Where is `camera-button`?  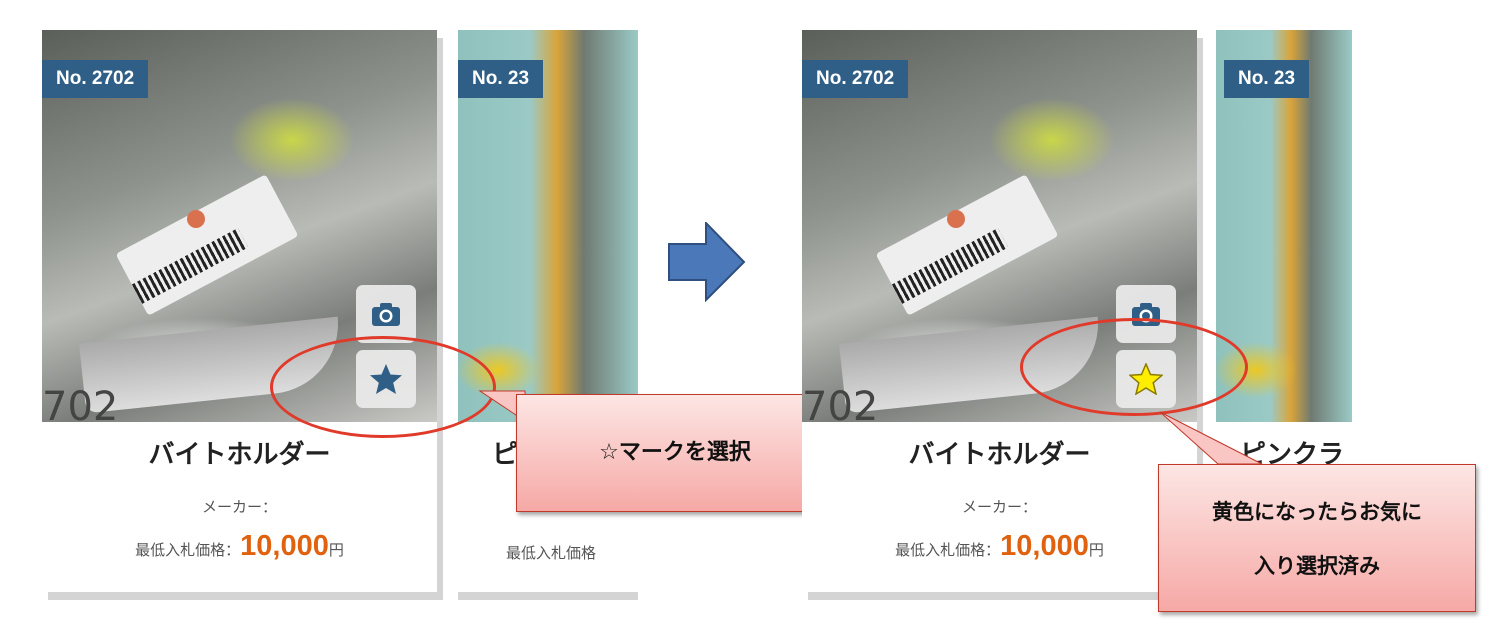
camera-button is located at coordinates (386, 314).